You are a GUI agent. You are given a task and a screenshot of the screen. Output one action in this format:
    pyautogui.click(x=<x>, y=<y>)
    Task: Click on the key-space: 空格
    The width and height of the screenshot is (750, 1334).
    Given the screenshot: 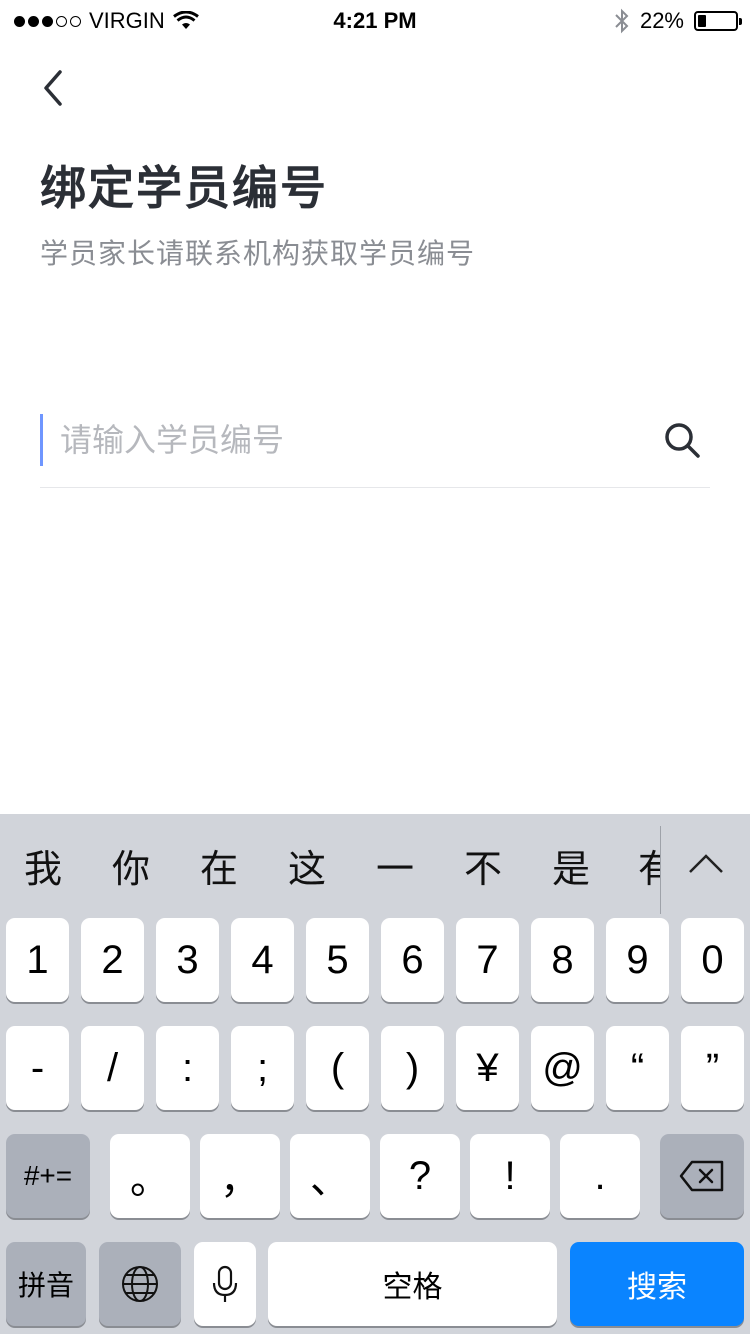 What is the action you would take?
    pyautogui.click(x=412, y=1284)
    